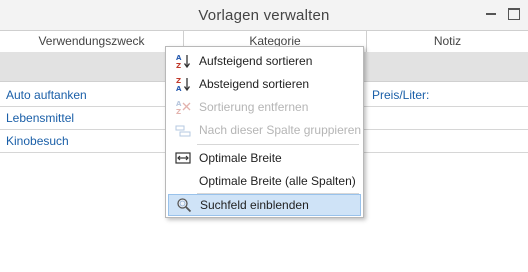 This screenshot has width=528, height=272. I want to click on menu-item-best-fit: Optimale Breite, so click(264, 158).